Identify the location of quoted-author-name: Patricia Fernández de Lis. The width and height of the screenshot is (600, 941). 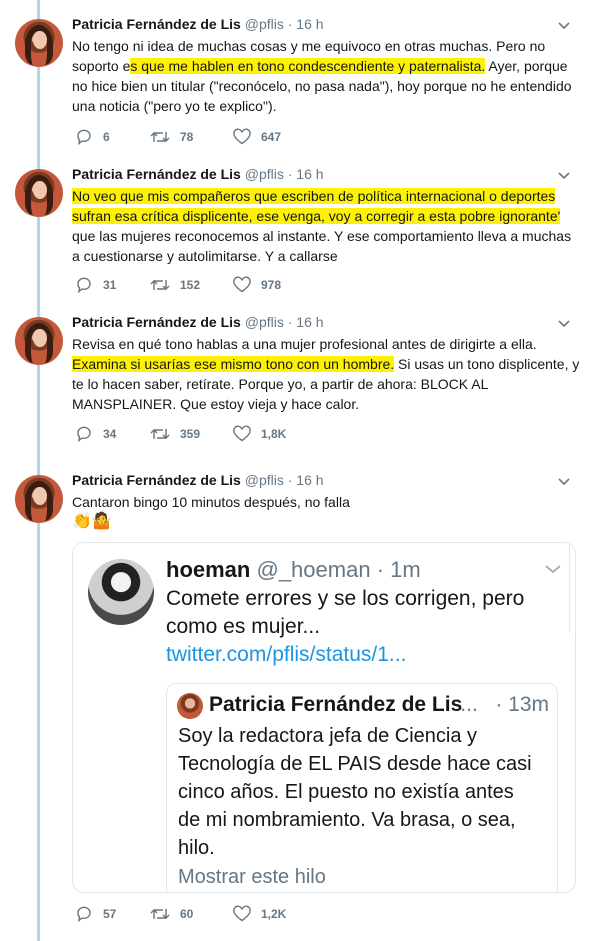
(336, 704).